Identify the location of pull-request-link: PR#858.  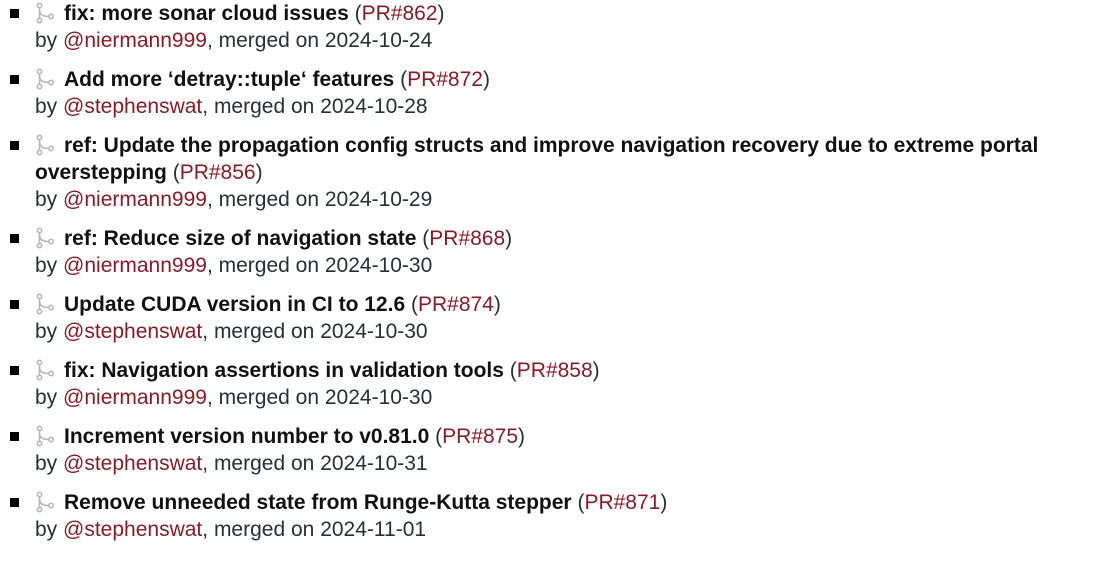
(555, 370).